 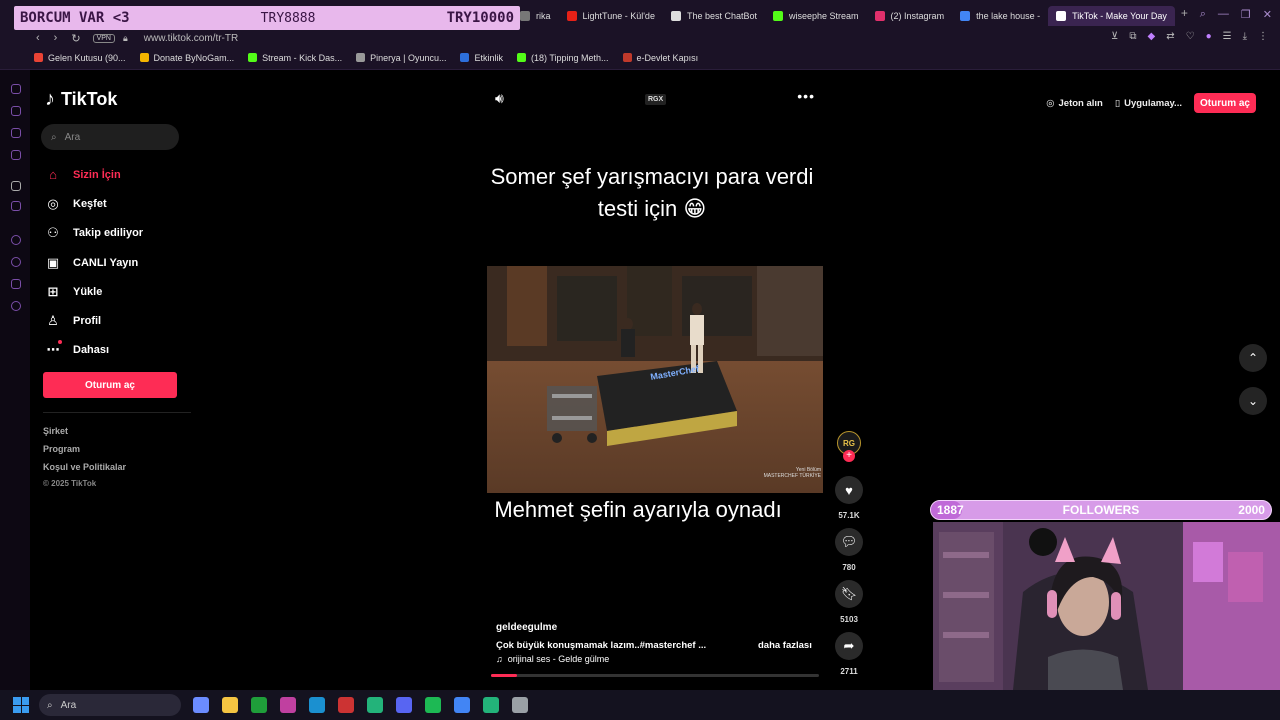 I want to click on close-icon: ✕, so click(x=1267, y=14).